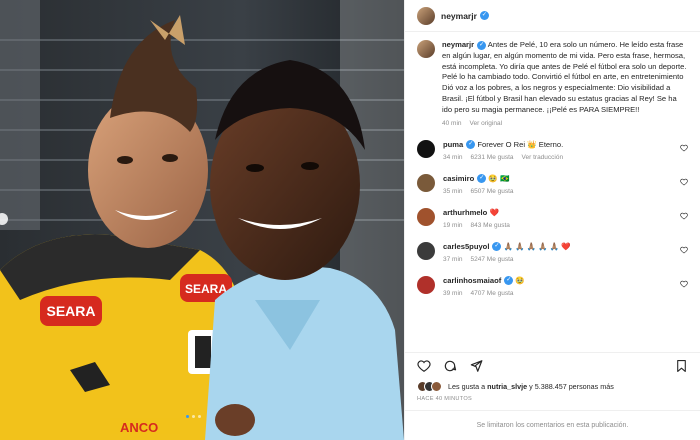 The width and height of the screenshot is (700, 440). What do you see at coordinates (453, 293) in the screenshot?
I see `comment-time: 39 min` at bounding box center [453, 293].